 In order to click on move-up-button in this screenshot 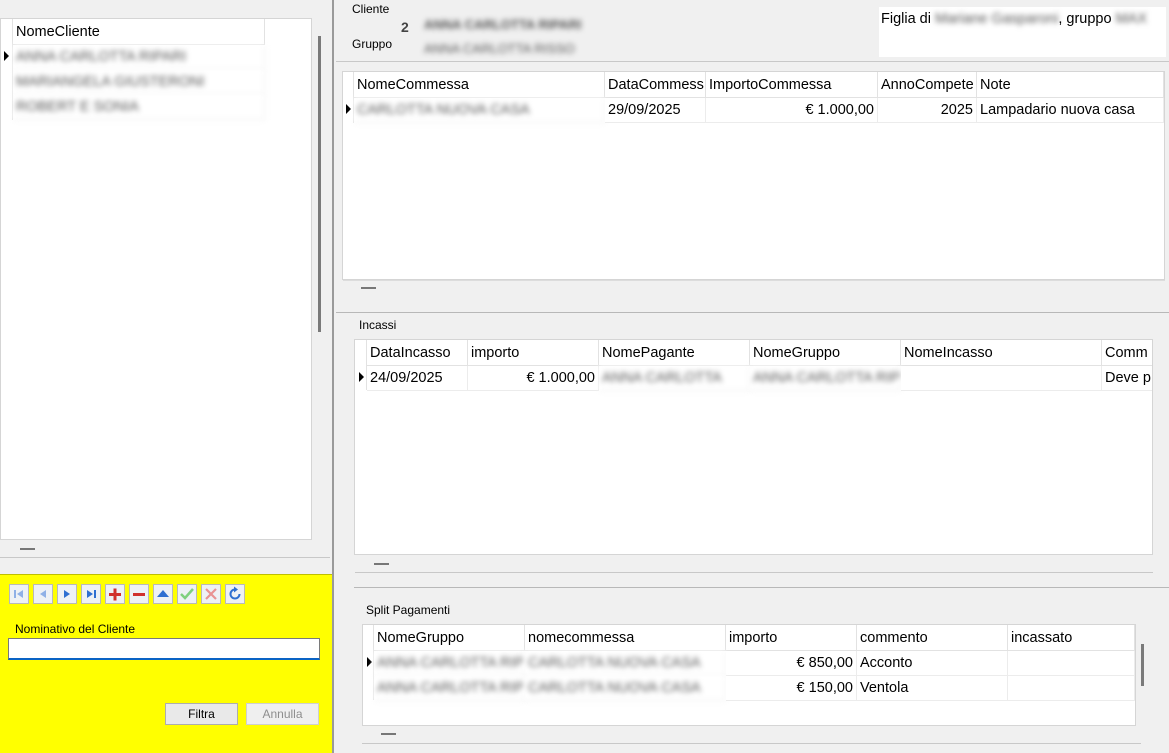, I will do `click(163, 594)`.